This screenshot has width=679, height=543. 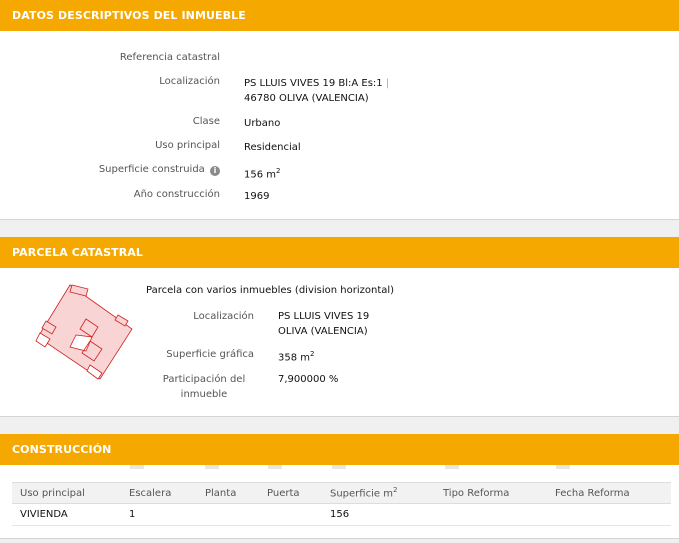 I want to click on parcela-superficie-value: 358 m, so click(x=294, y=358).